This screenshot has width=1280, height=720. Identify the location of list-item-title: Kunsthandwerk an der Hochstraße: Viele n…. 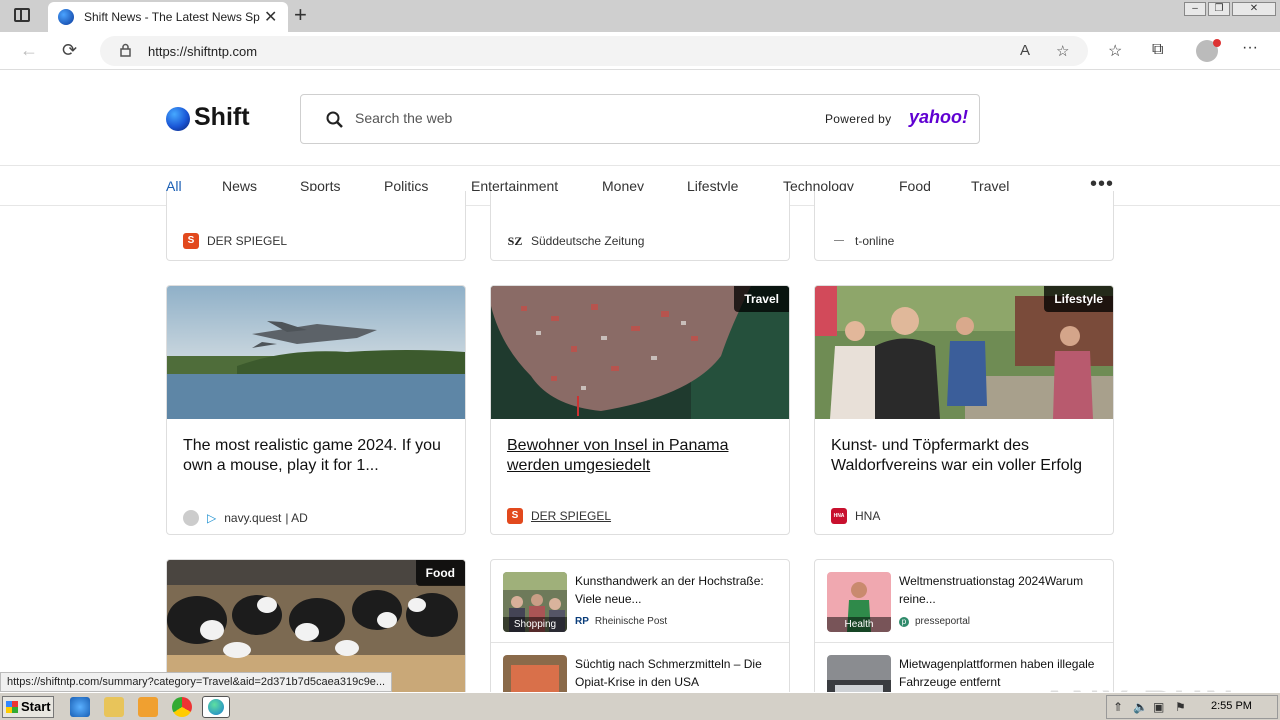
(675, 590).